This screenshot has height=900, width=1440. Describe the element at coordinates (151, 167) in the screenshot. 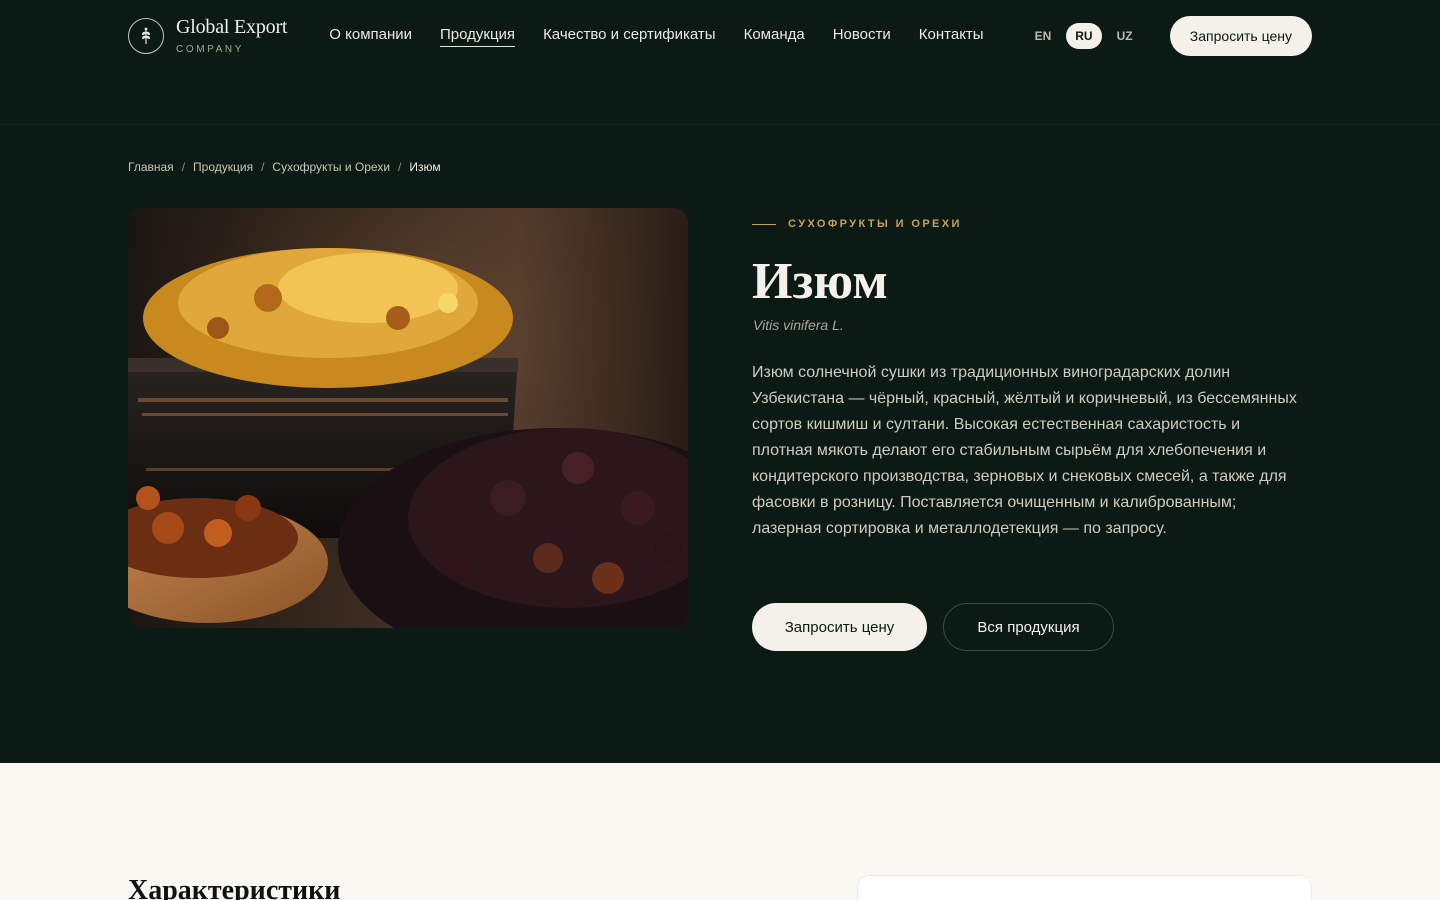

I see `breadcrumb-home: Главная` at that location.